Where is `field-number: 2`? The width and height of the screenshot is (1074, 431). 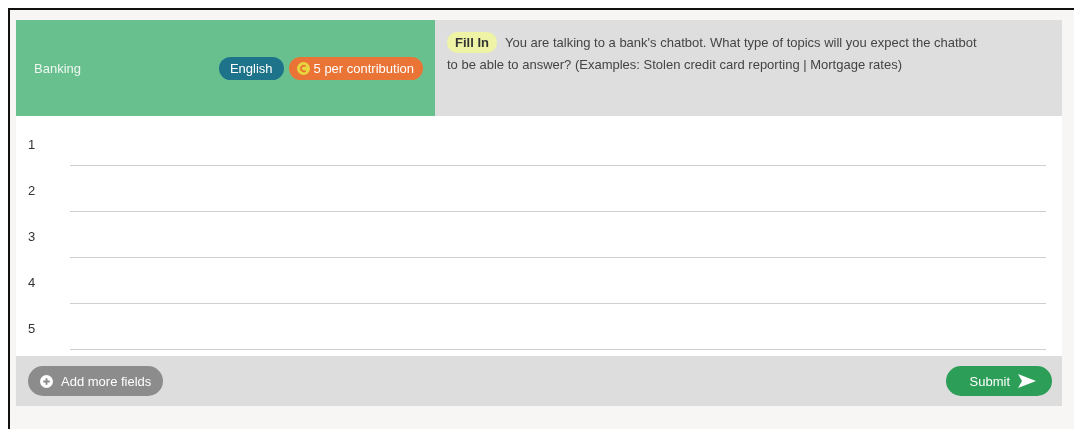 field-number: 2 is located at coordinates (32, 191).